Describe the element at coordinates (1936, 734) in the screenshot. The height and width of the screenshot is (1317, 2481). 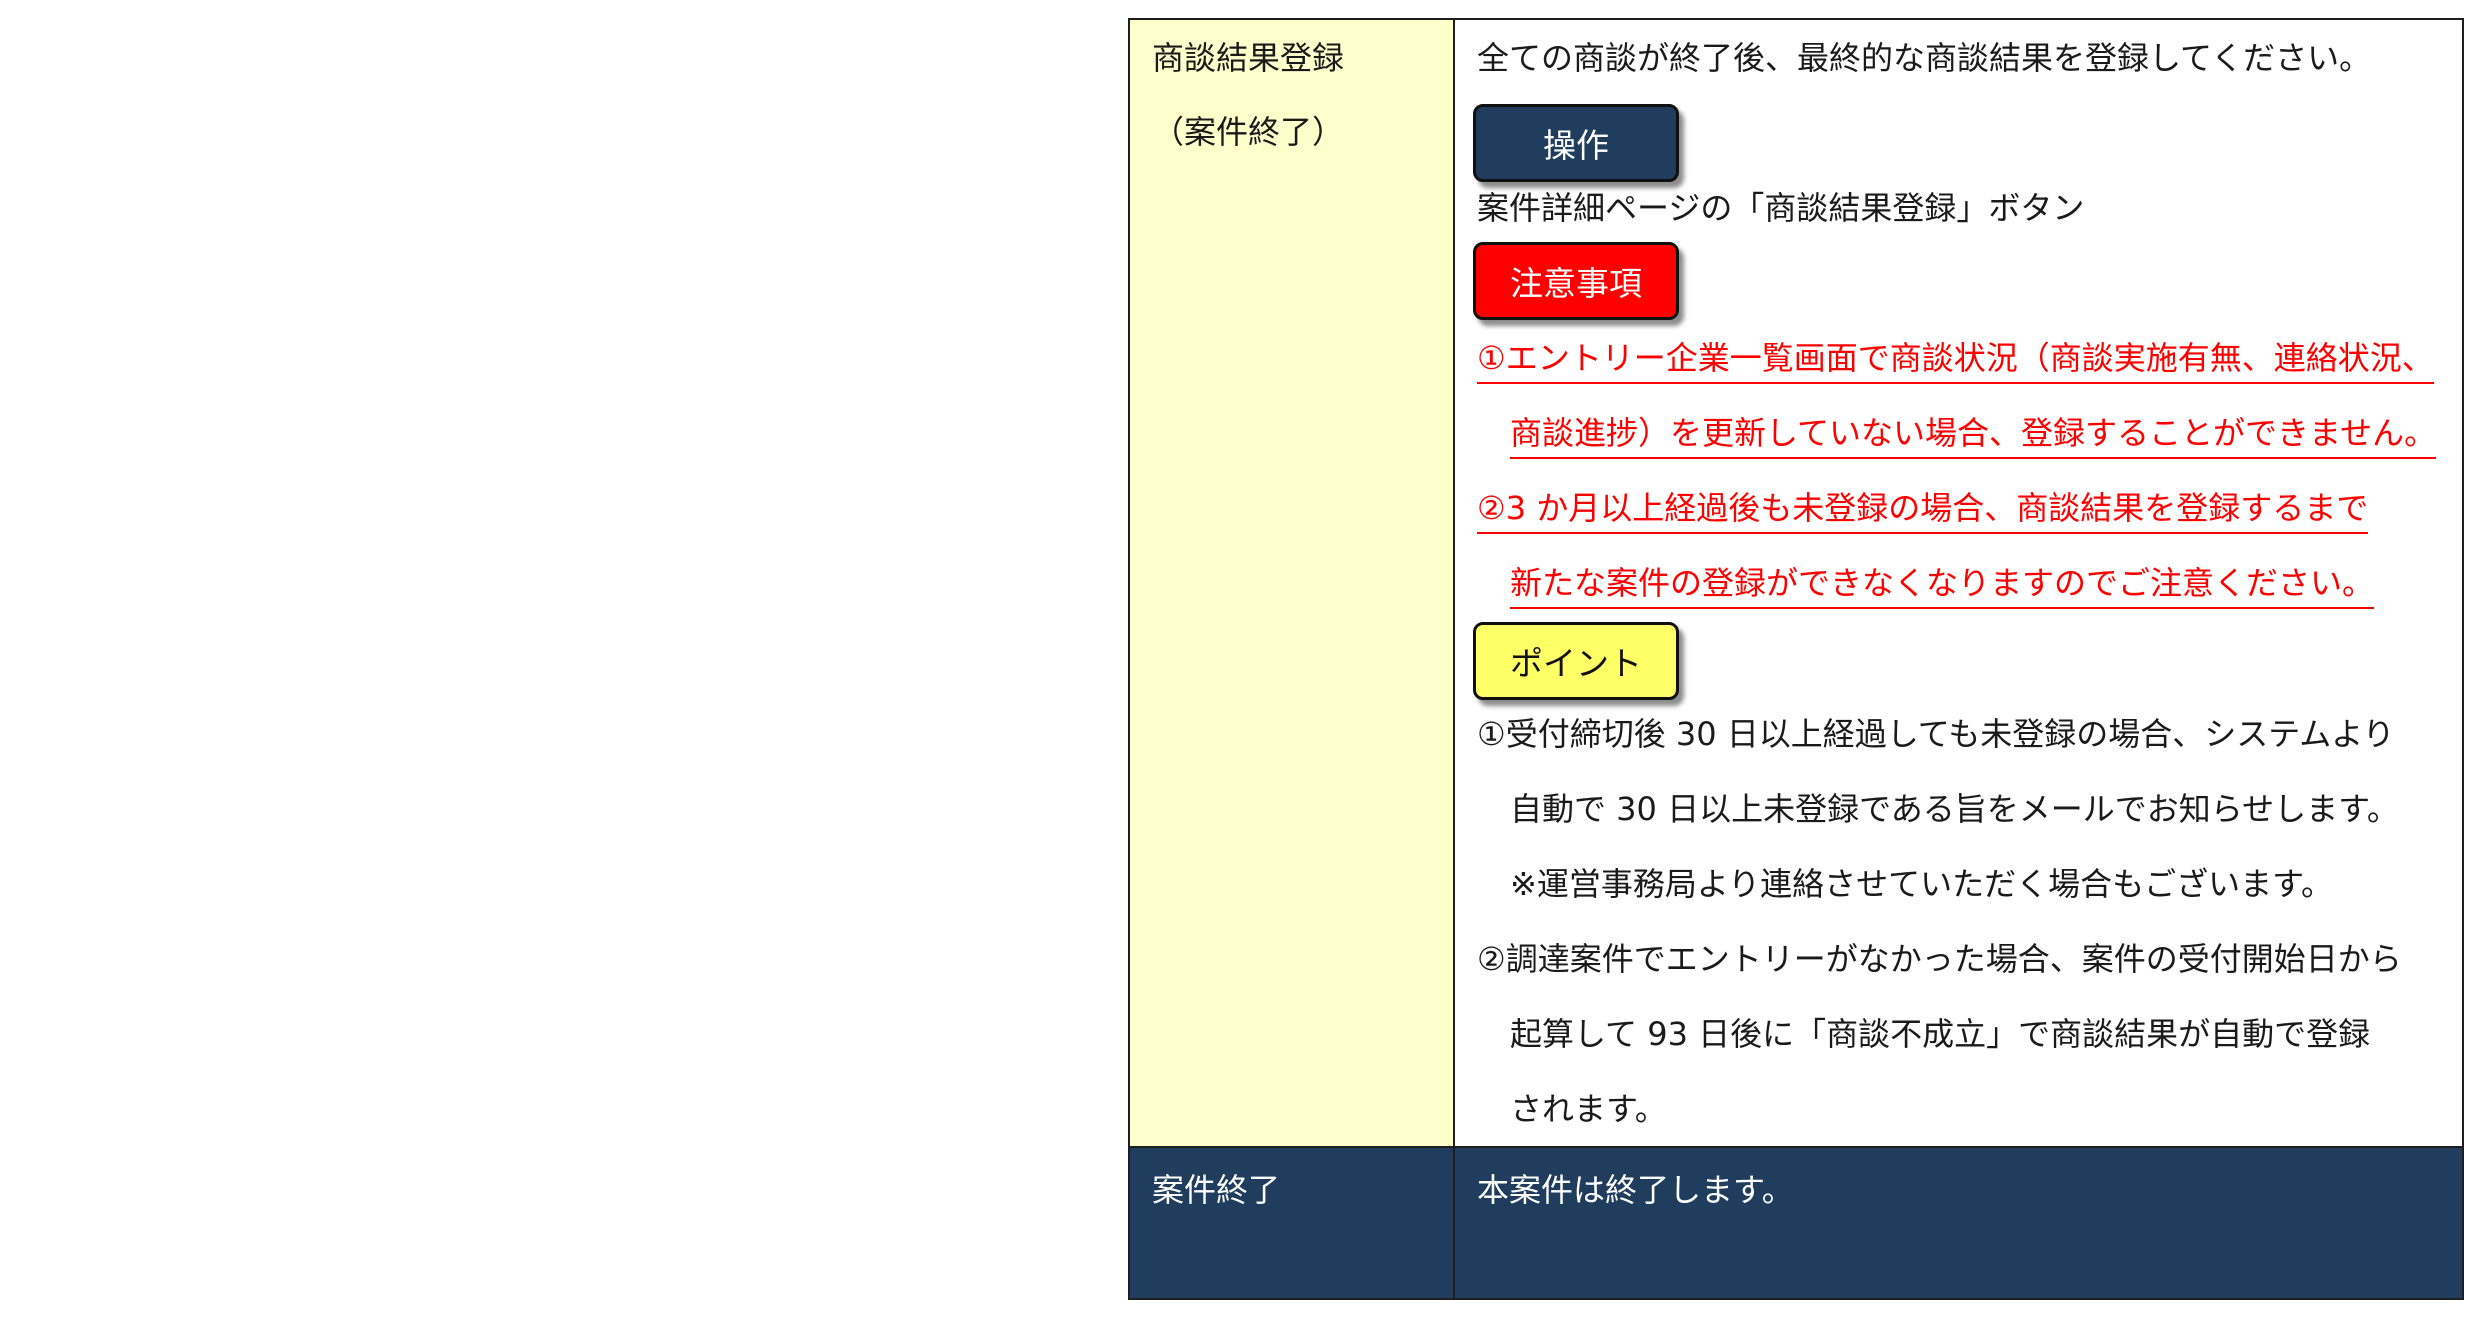
I see `point-line-1: ①受付締切後 30 日以上経過しても未登録の場合、システムより` at that location.